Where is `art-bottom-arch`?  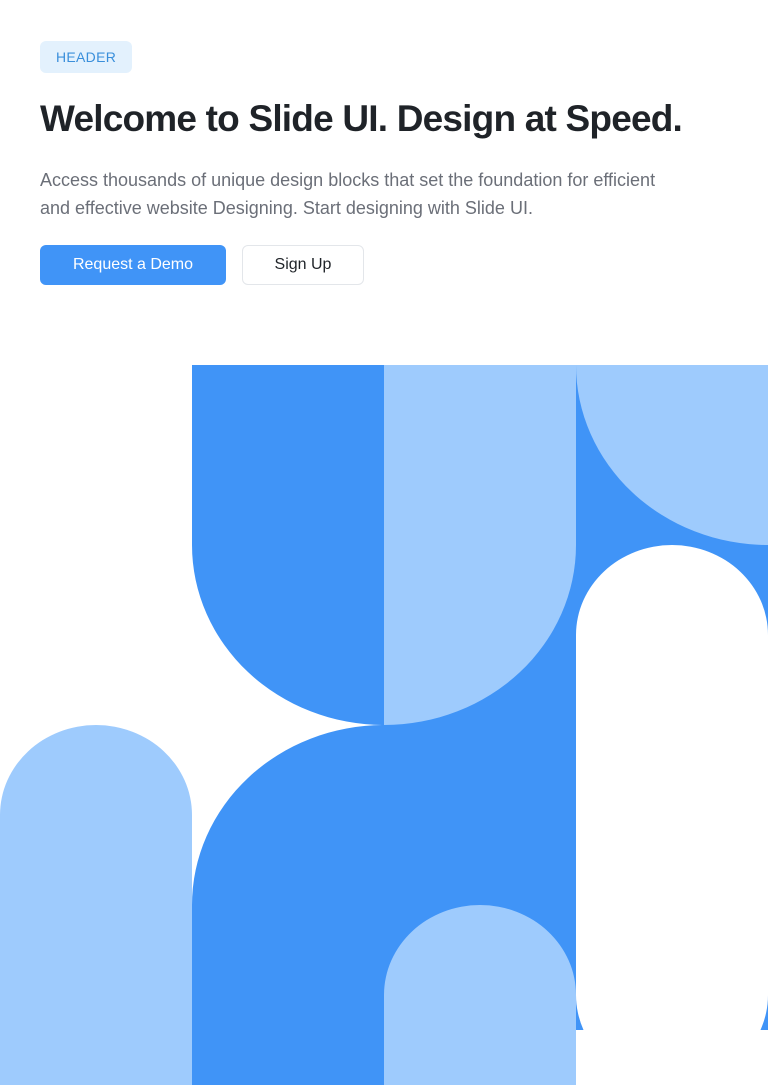
art-bottom-arch is located at coordinates (480, 995).